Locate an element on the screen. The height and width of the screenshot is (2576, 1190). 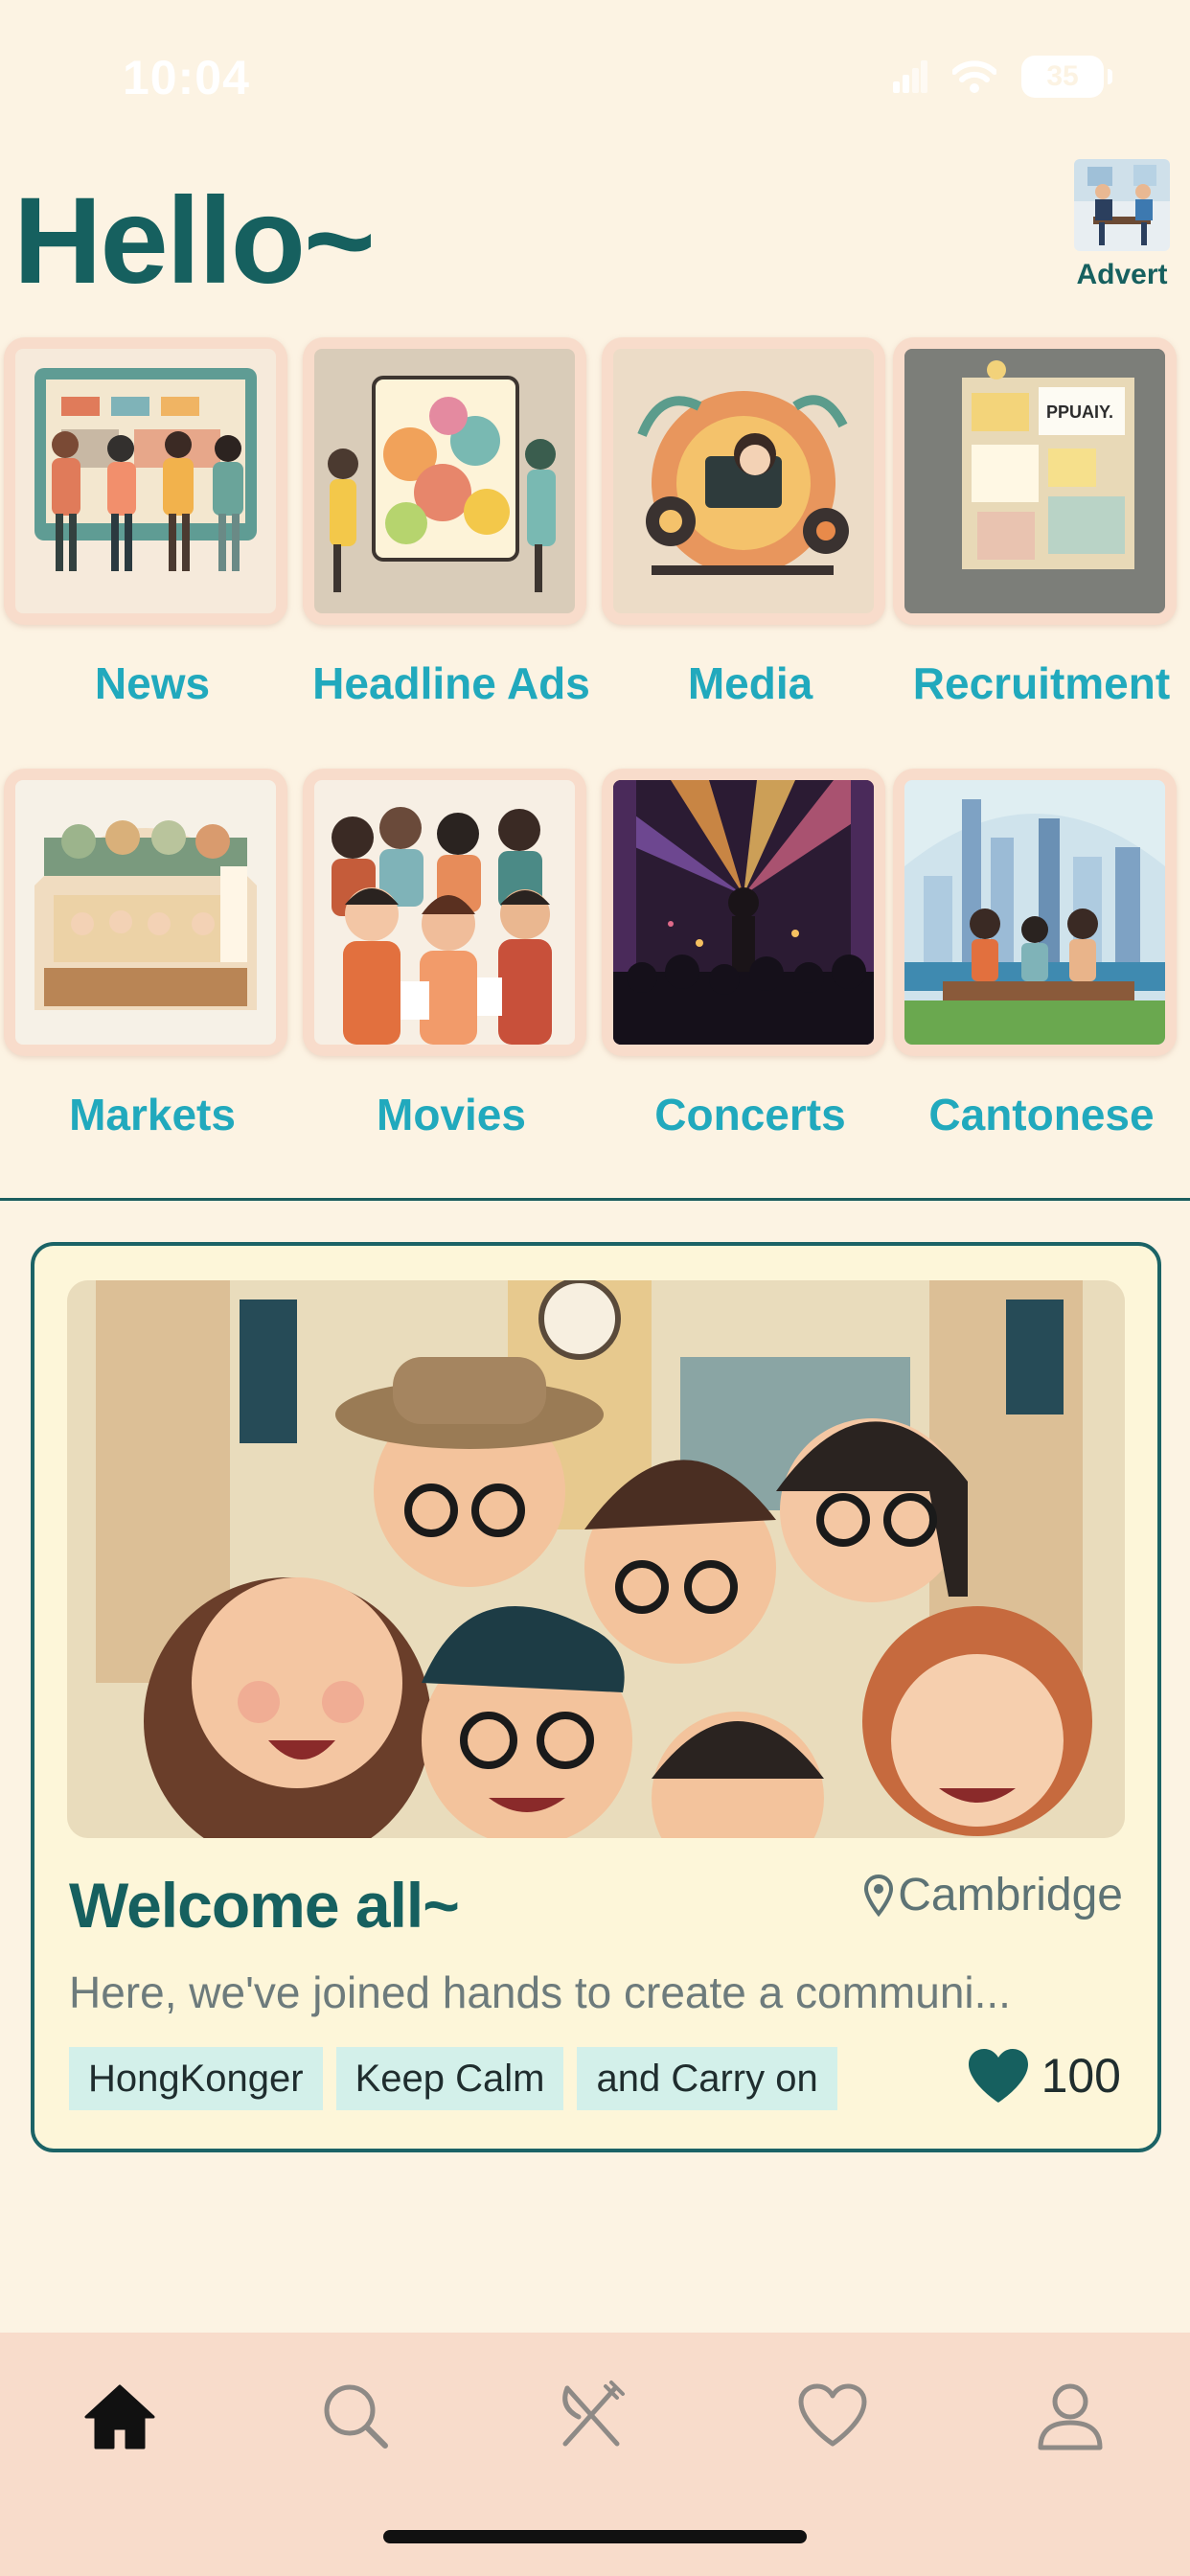
heart-outline-icon is located at coordinates (833, 2415).